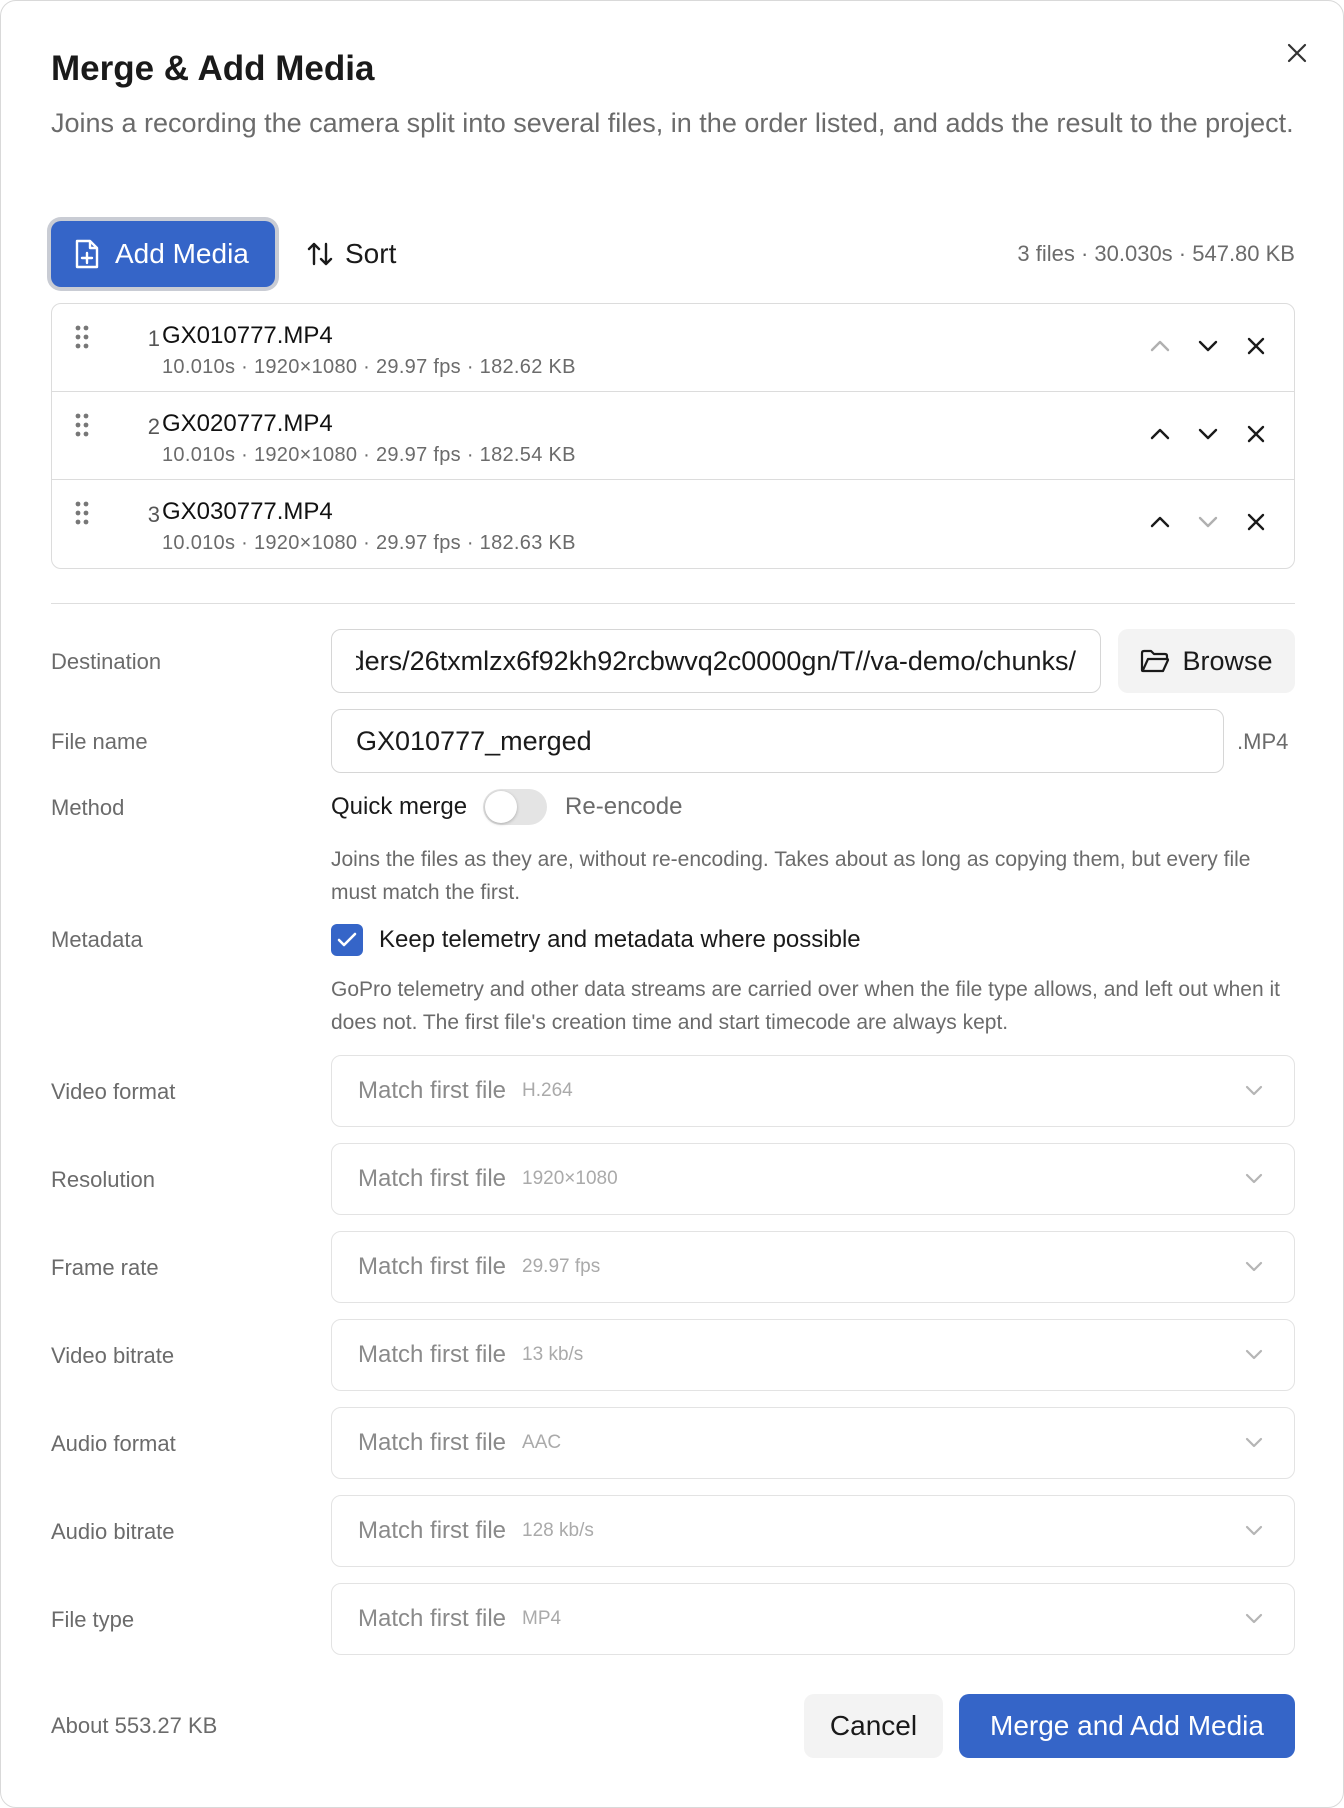  I want to click on file-name: GX020777.MP4, so click(247, 423).